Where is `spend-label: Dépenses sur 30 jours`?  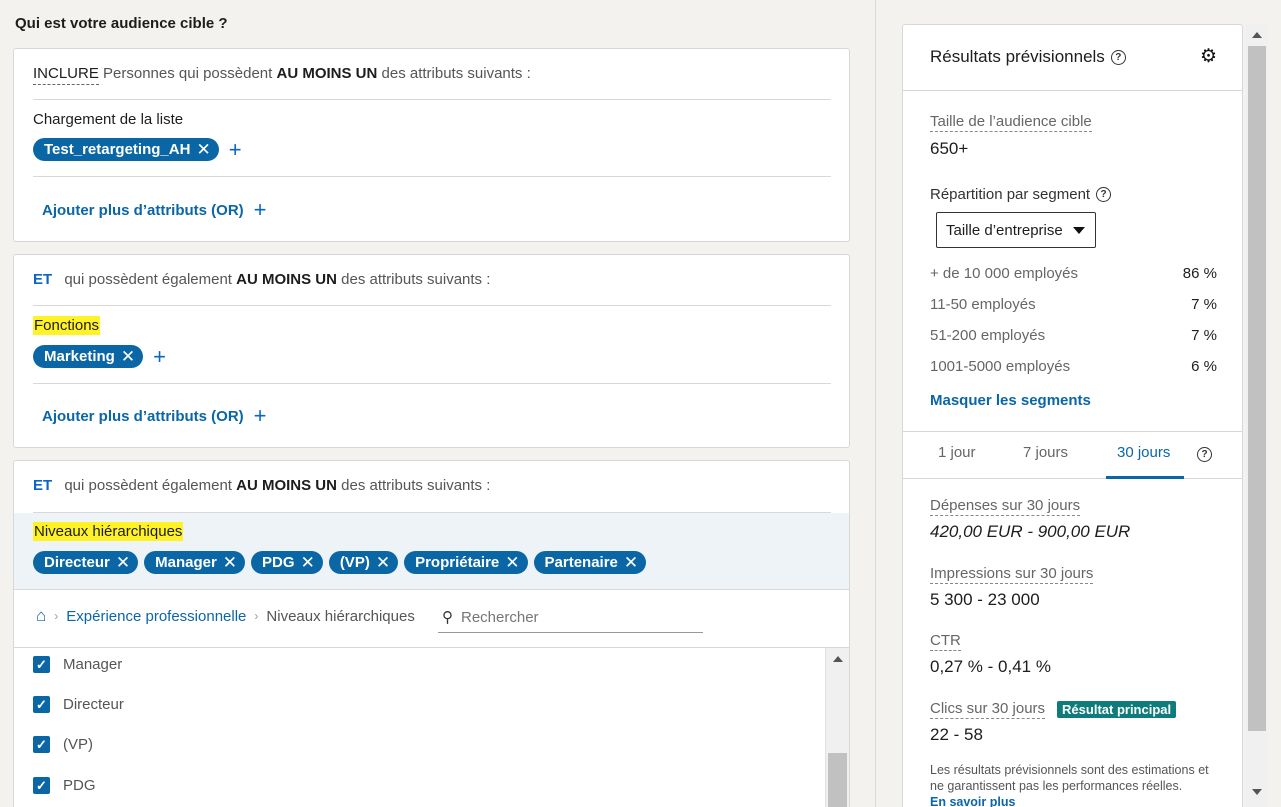
spend-label: Dépenses sur 30 jours is located at coordinates (1005, 506).